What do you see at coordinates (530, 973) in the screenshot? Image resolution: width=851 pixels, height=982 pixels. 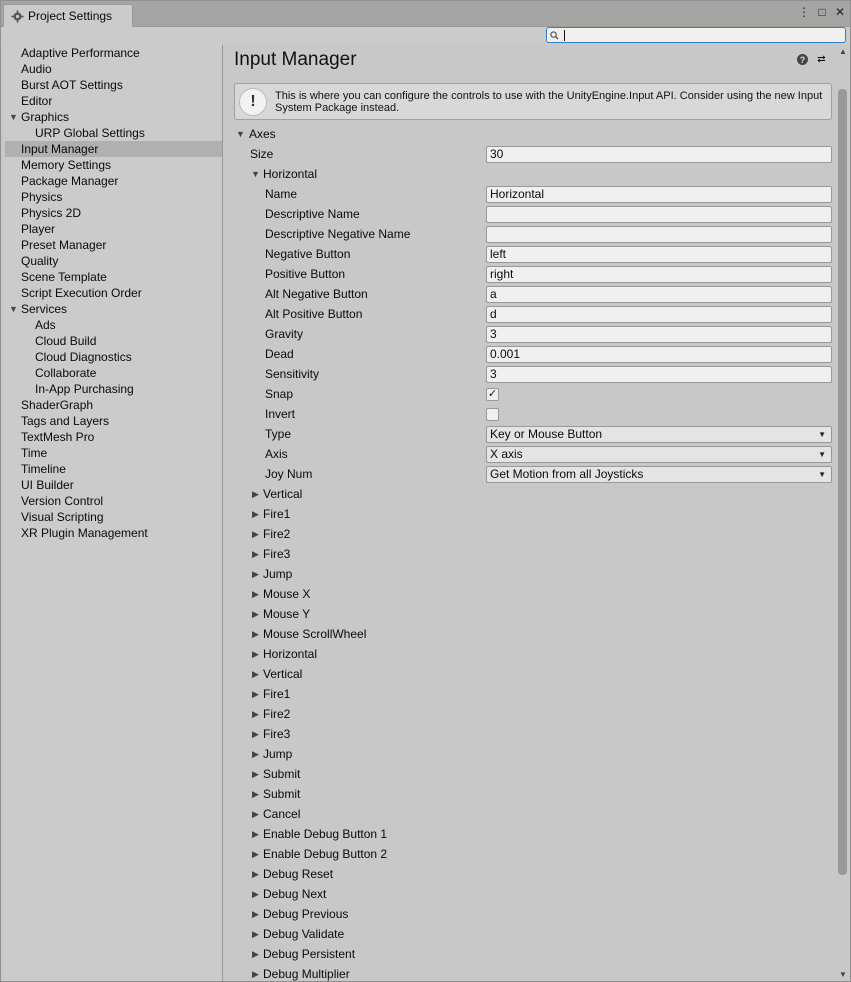 I see `axis-foldout: ▶ Debug Multiplier` at bounding box center [530, 973].